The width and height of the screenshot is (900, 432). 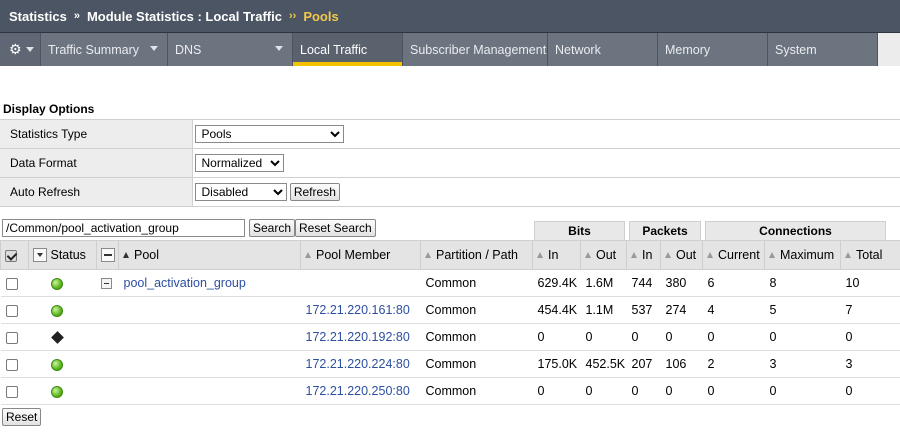 I want to click on auto-refresh-select: Disabled, so click(x=240, y=192).